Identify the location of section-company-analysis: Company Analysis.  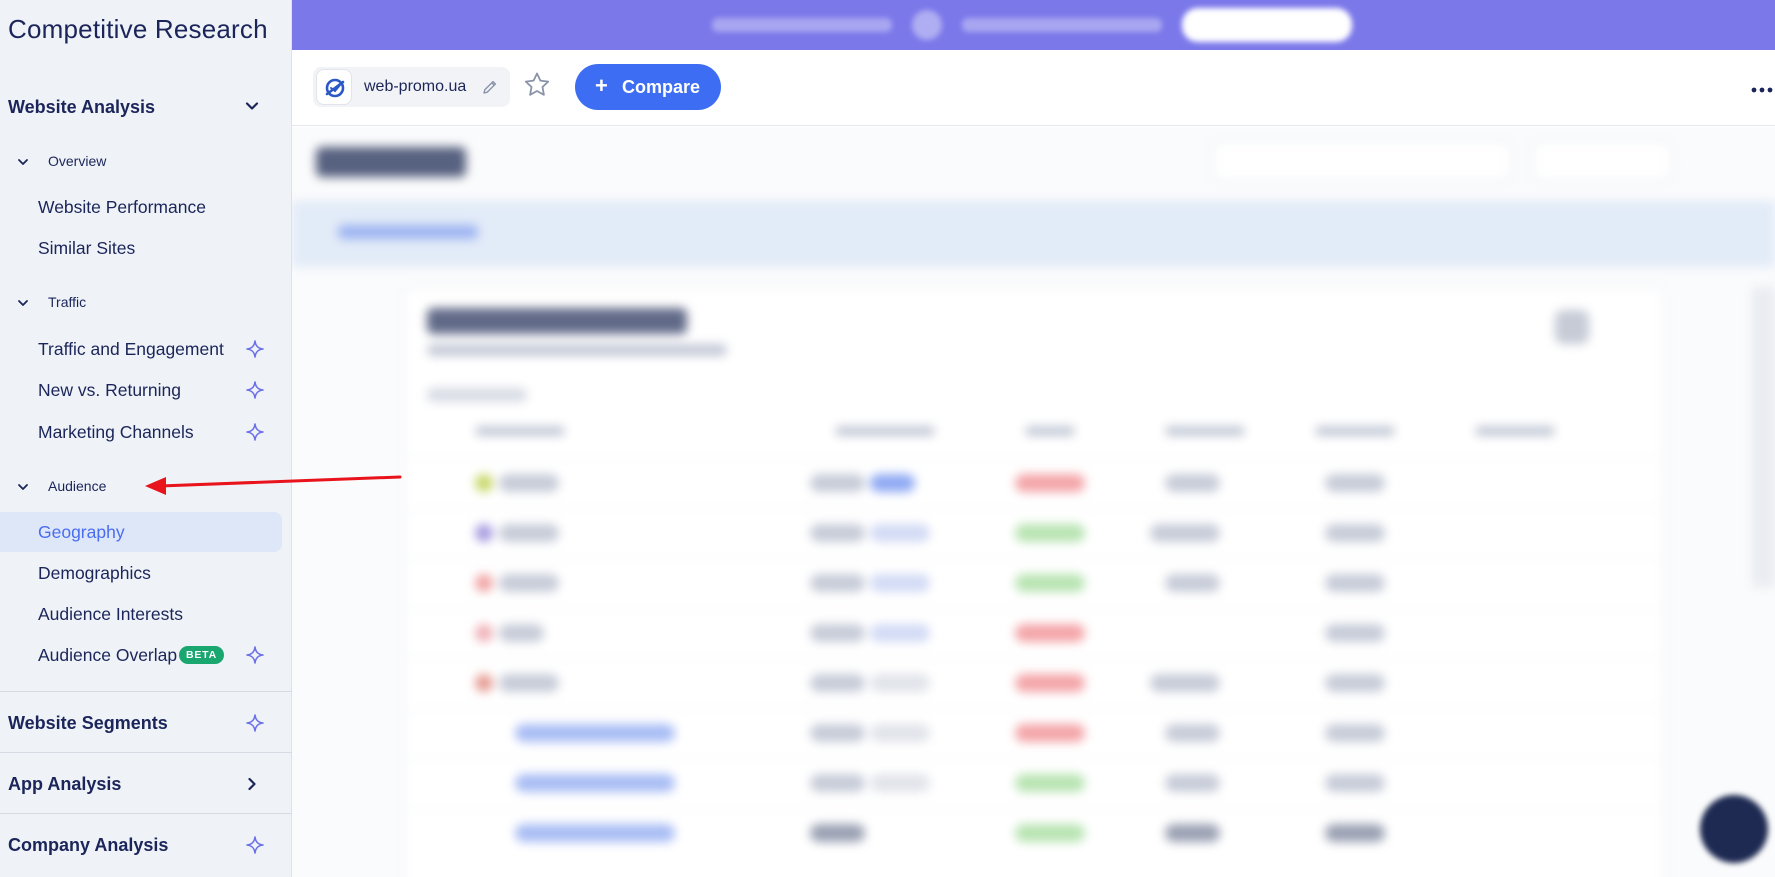
(146, 844).